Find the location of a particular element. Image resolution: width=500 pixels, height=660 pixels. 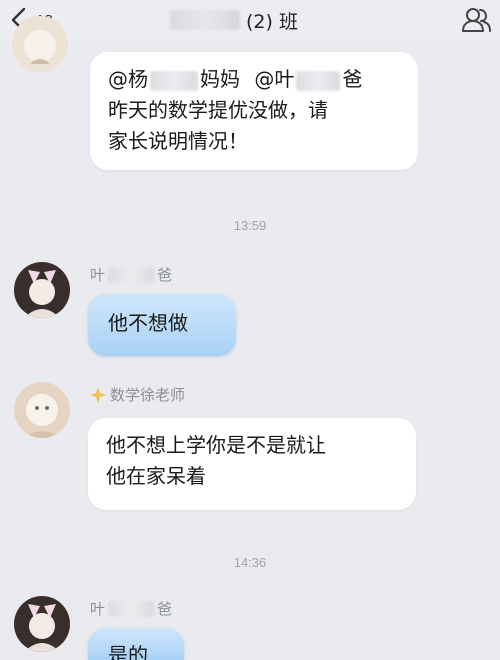

mention-text: 爸 is located at coordinates (352, 79).